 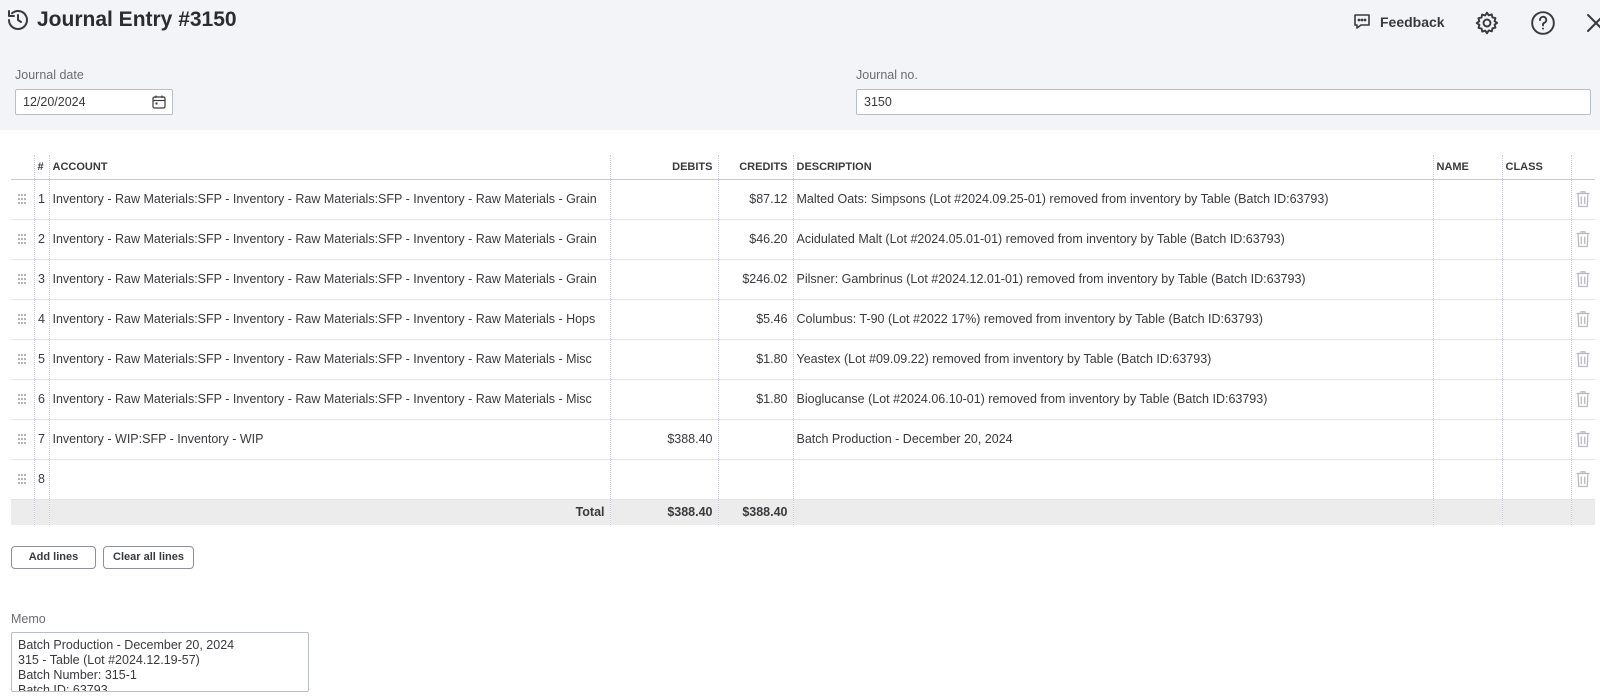 What do you see at coordinates (148, 557) in the screenshot?
I see `clear-all-lines-button: Clear all lines` at bounding box center [148, 557].